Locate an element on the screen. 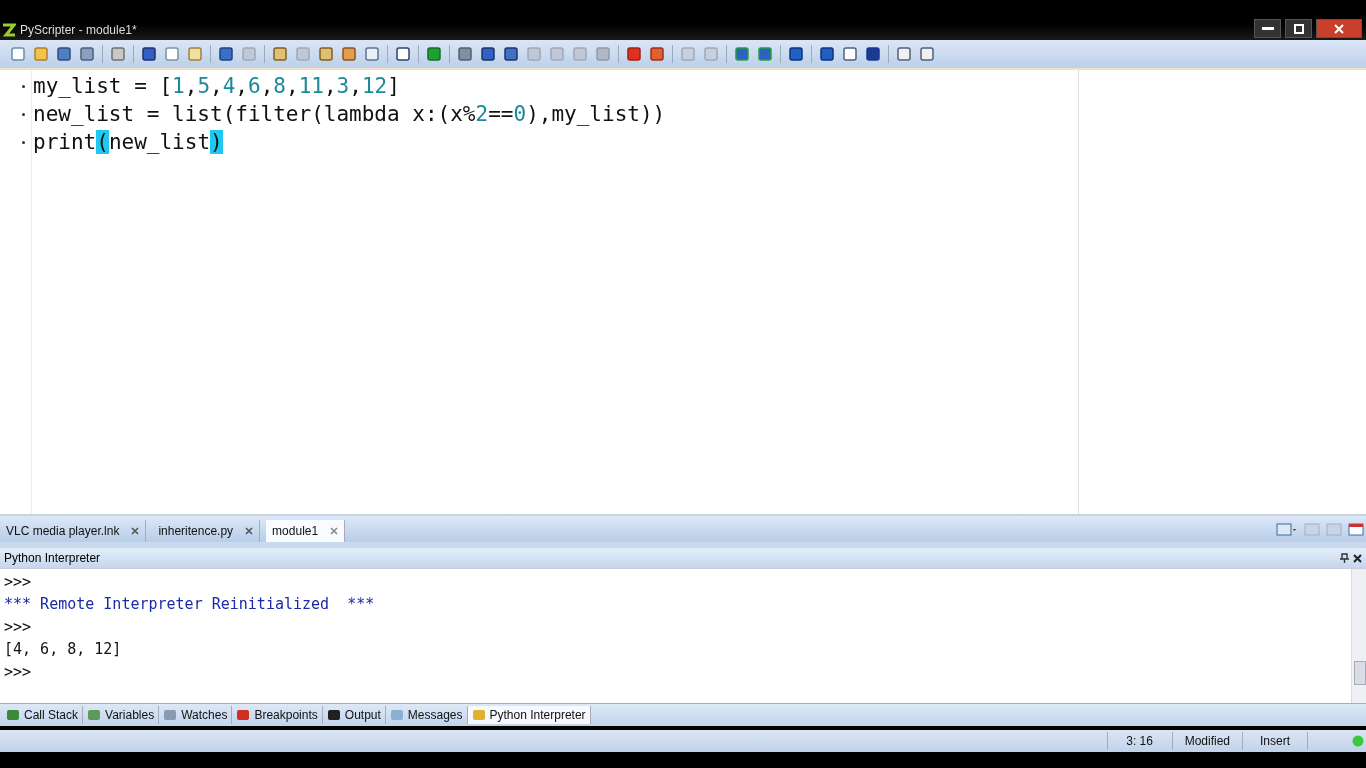 The height and width of the screenshot is (768, 1366). scrollbar is located at coordinates (1358, 636).